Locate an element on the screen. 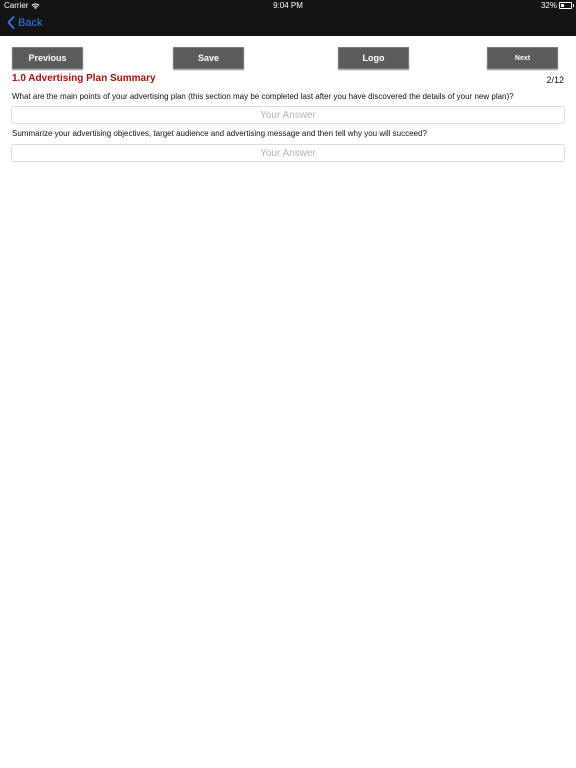 Image resolution: width=576 pixels, height=768 pixels. battery-fill is located at coordinates (562, 5).